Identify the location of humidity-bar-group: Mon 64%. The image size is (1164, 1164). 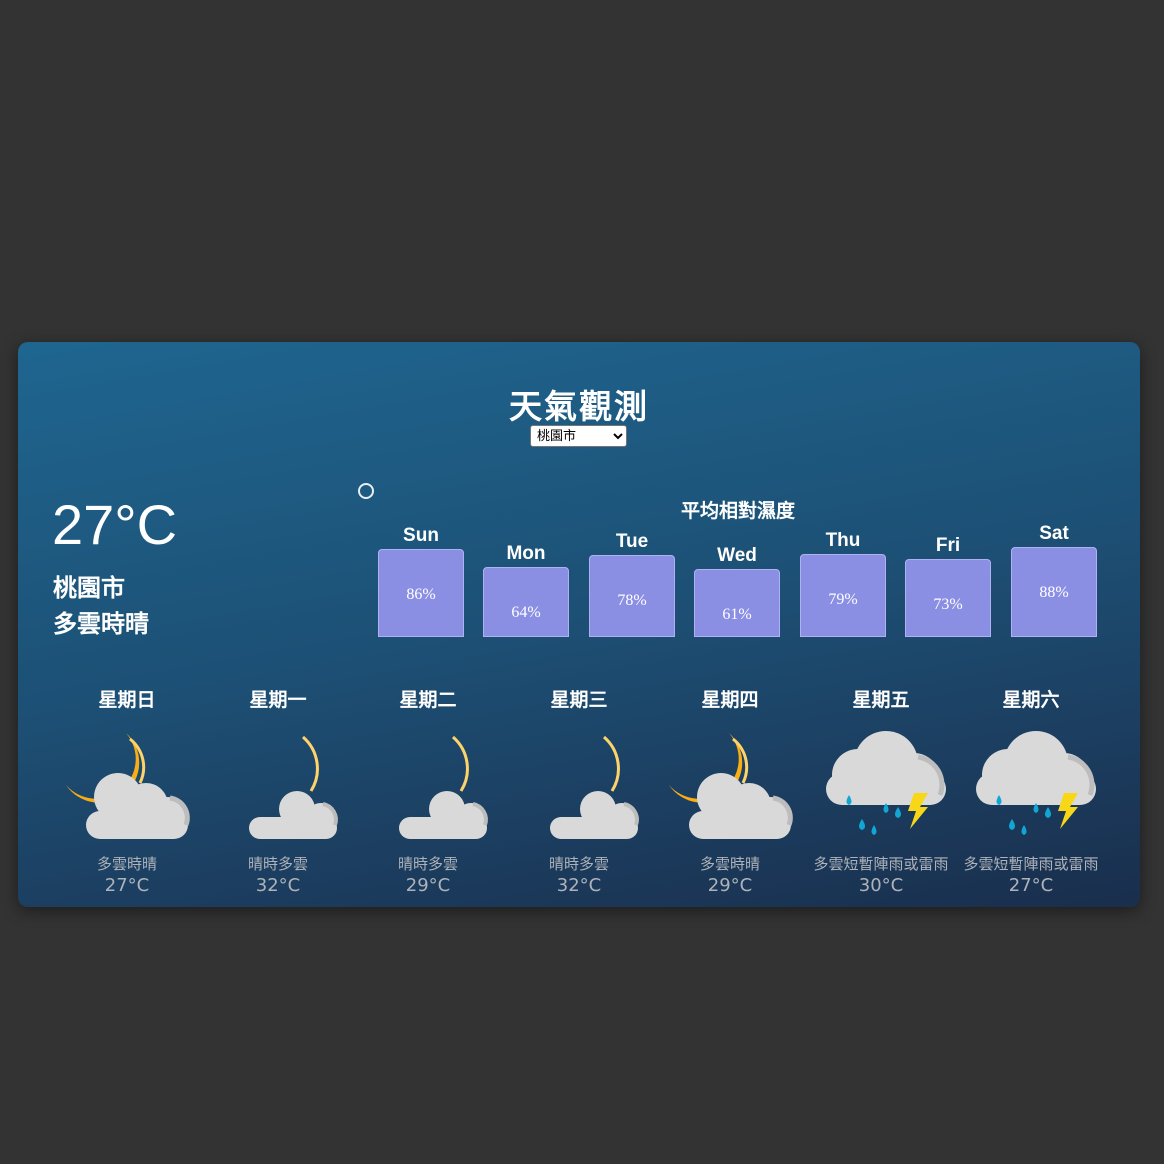
(526, 590).